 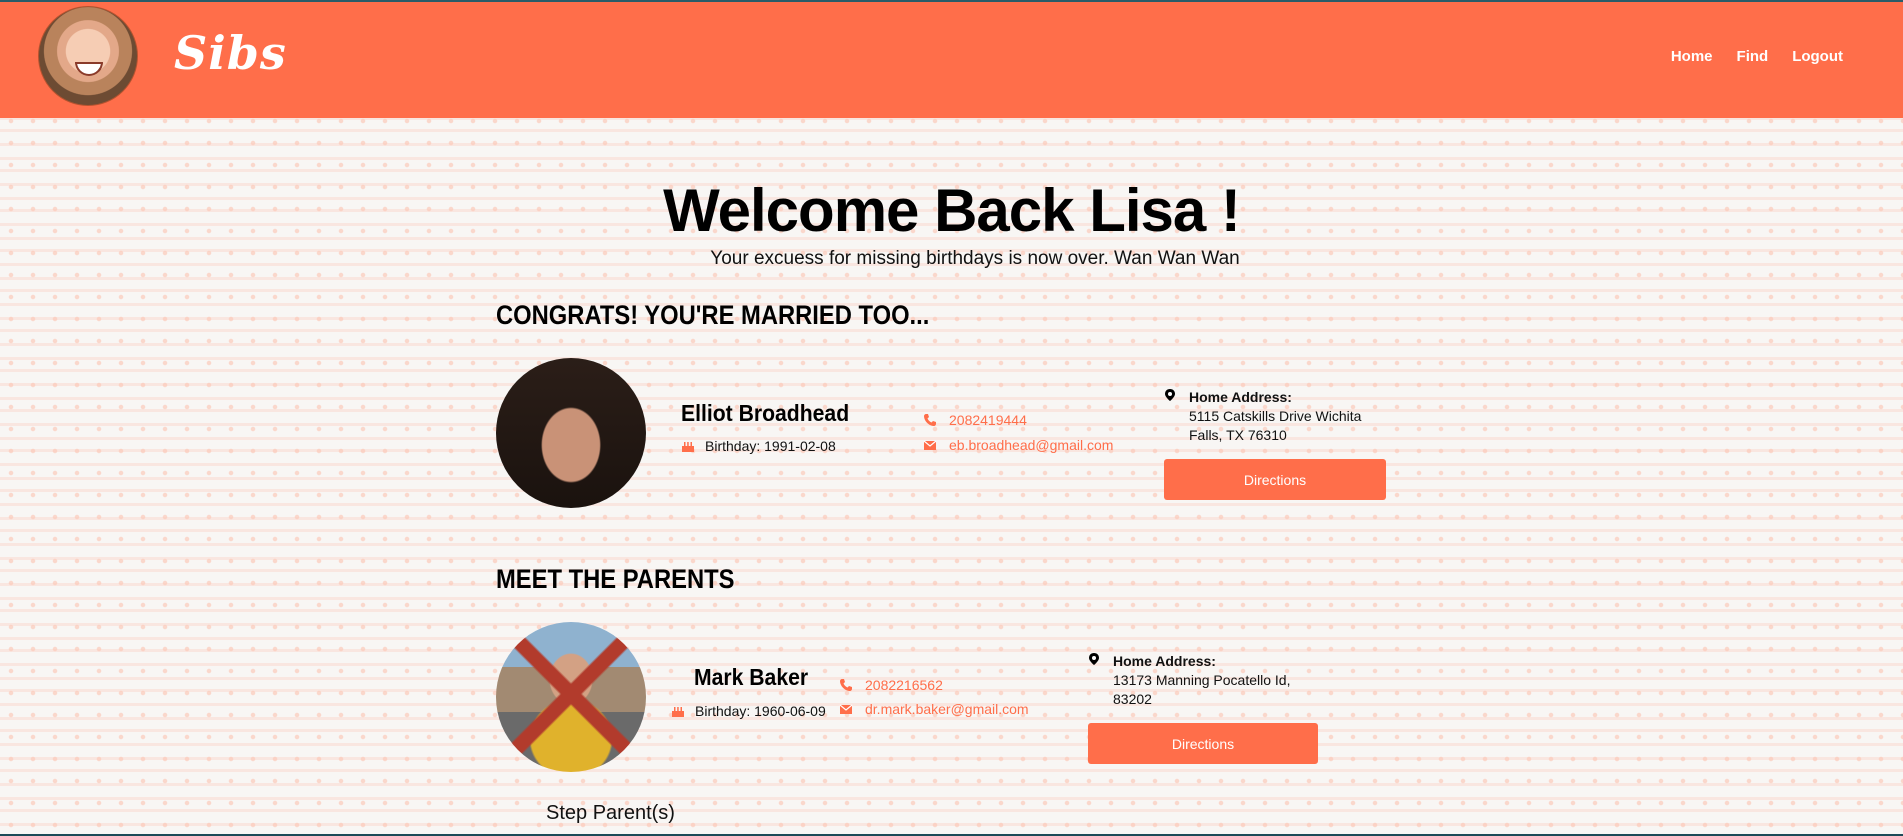 What do you see at coordinates (1275, 479) in the screenshot?
I see `spouse-directions-button: Directions` at bounding box center [1275, 479].